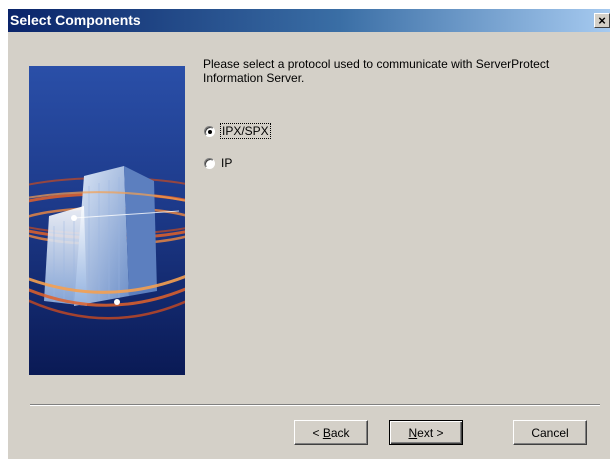  What do you see at coordinates (309, 20) in the screenshot?
I see `title-bar: Select Components ×` at bounding box center [309, 20].